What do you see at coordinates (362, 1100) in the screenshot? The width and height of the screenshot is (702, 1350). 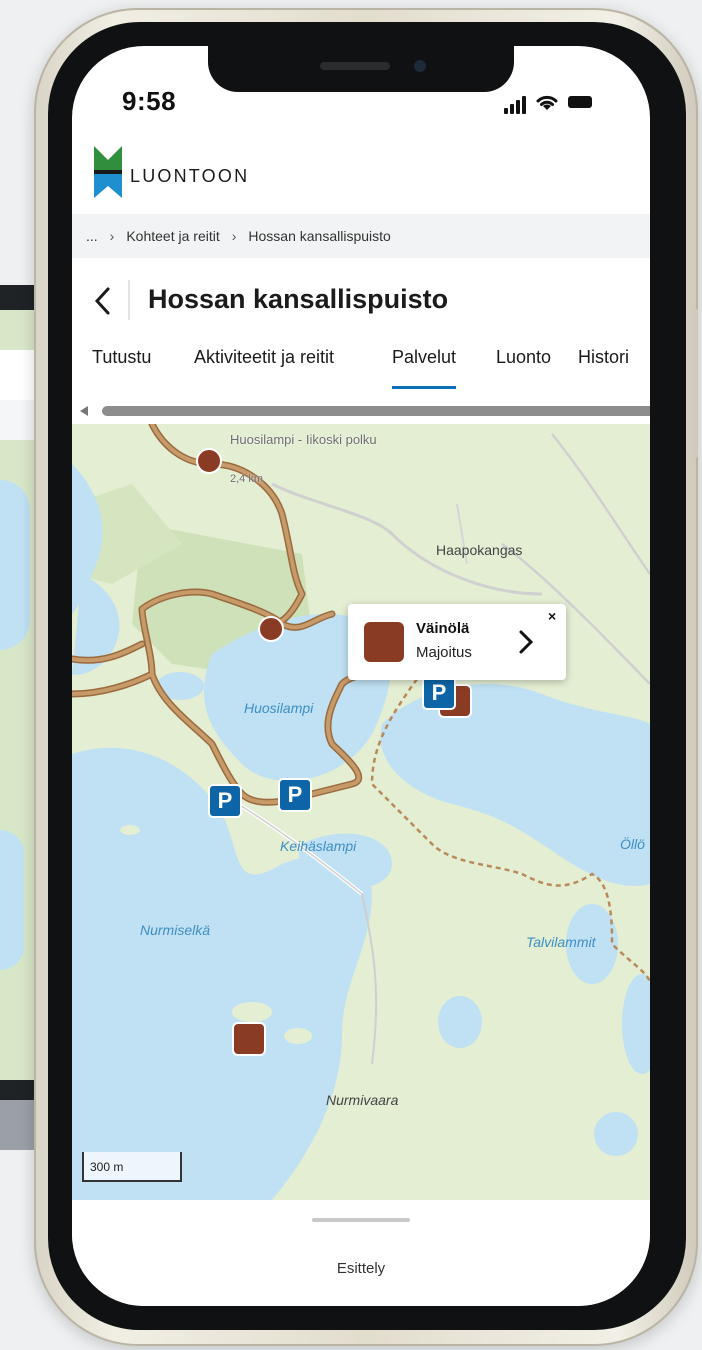 I see `map-label-nurmivaara: Nurmivaara` at bounding box center [362, 1100].